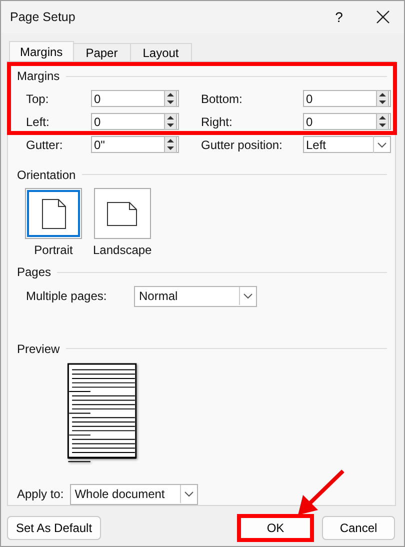 Image resolution: width=405 pixels, height=547 pixels. What do you see at coordinates (42, 17) in the screenshot?
I see `window-title: Page Setup` at bounding box center [42, 17].